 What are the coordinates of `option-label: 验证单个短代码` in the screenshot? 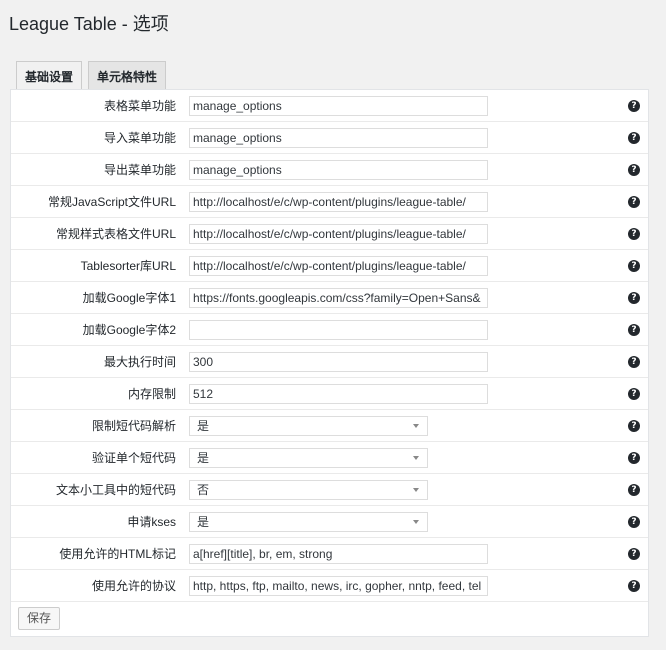 It's located at (133, 458).